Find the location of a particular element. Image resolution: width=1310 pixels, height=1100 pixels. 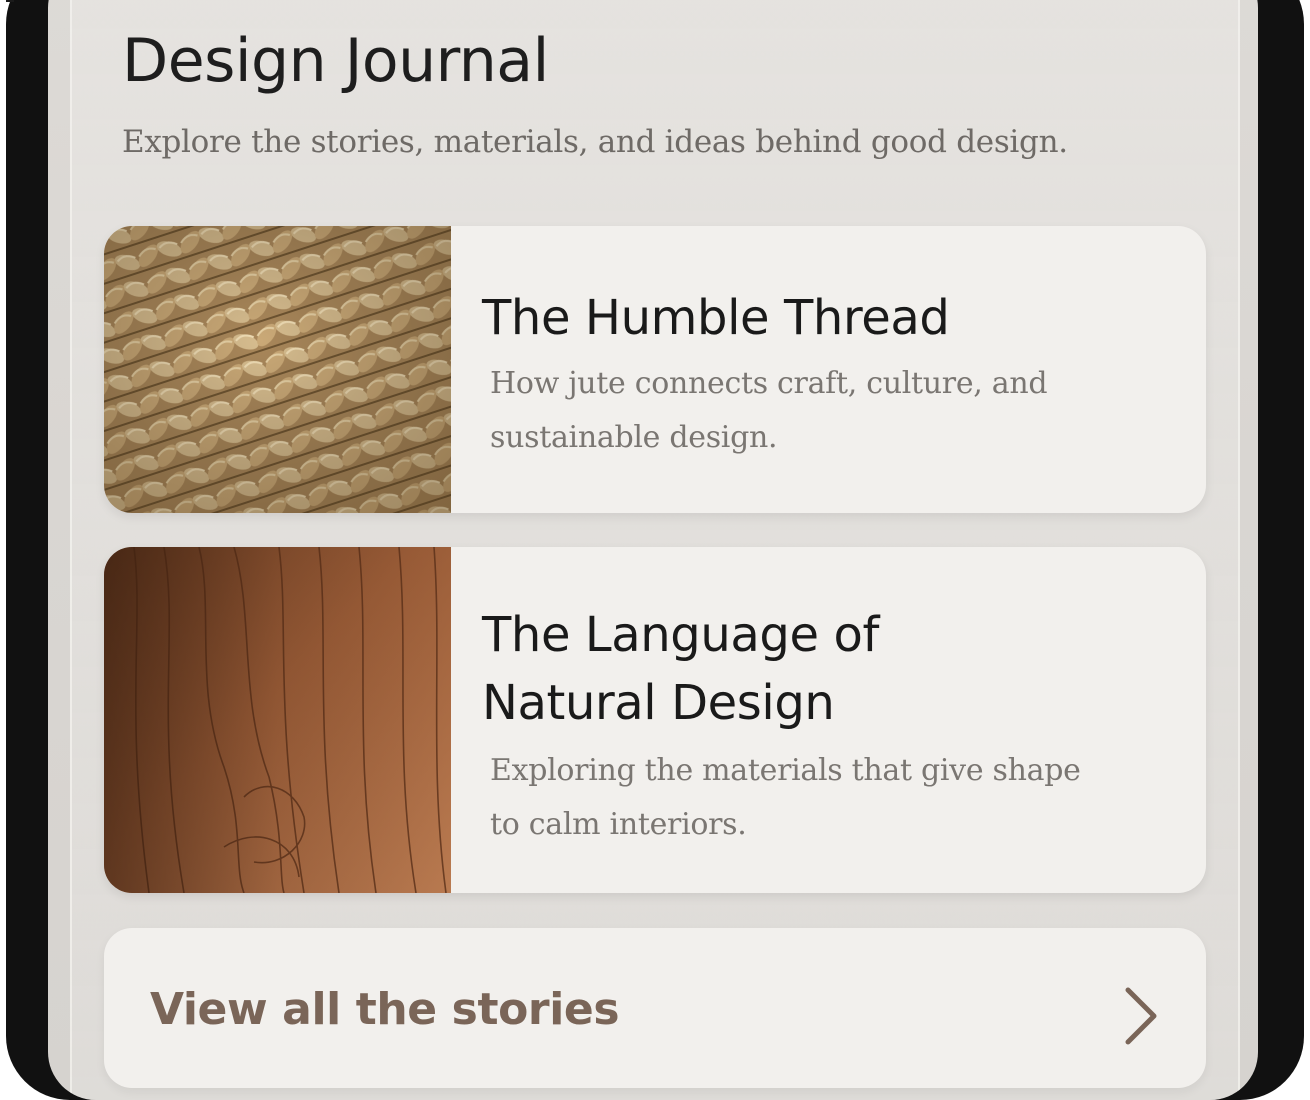

story-title: The Humble Thread is located at coordinates (716, 318).